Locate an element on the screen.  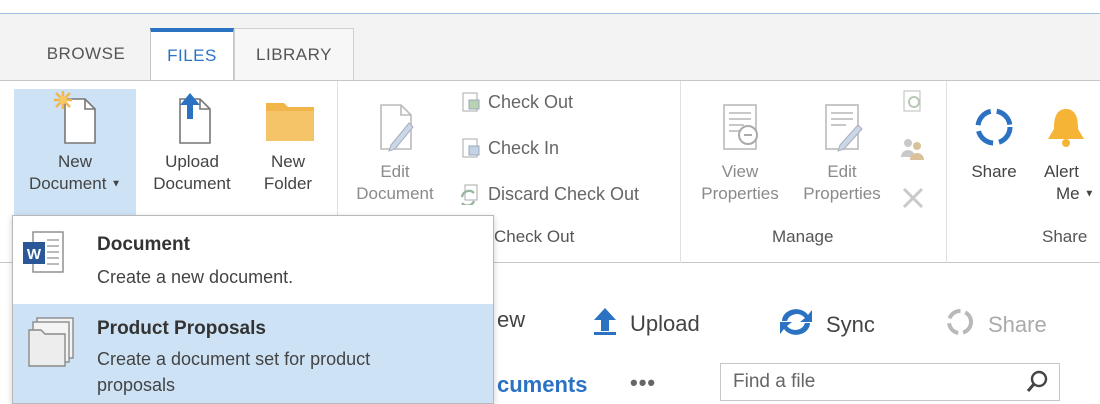
search-input: Find a file is located at coordinates (774, 382).